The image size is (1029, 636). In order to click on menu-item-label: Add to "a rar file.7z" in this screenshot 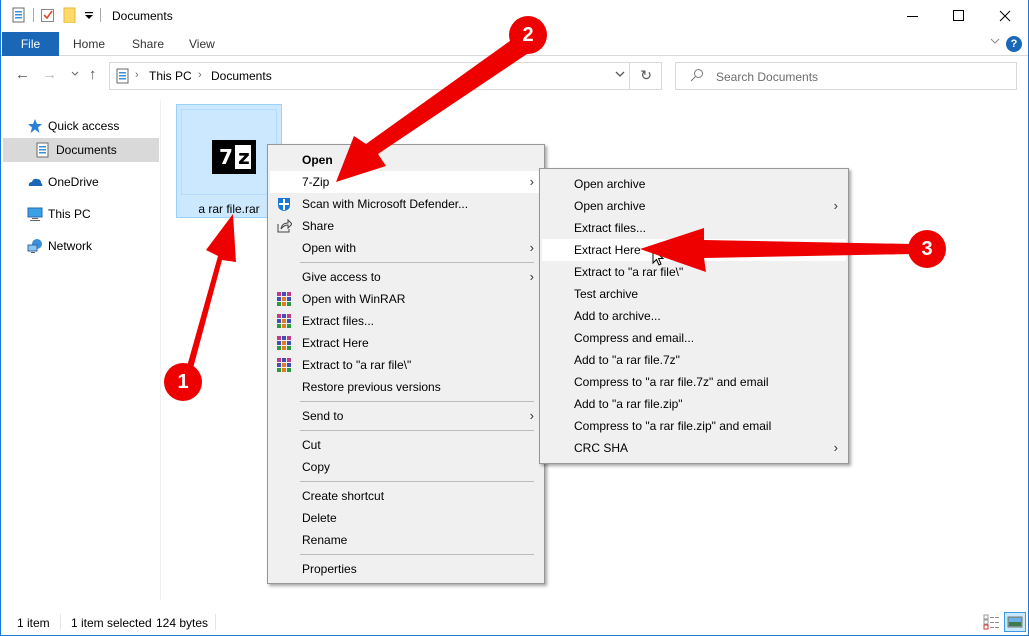, I will do `click(627, 360)`.